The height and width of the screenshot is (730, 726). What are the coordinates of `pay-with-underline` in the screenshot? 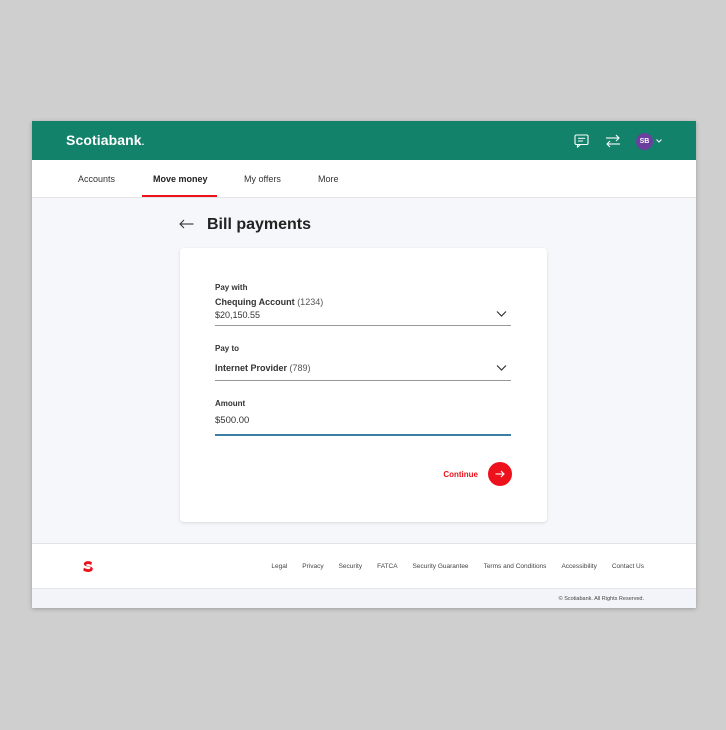 It's located at (363, 325).